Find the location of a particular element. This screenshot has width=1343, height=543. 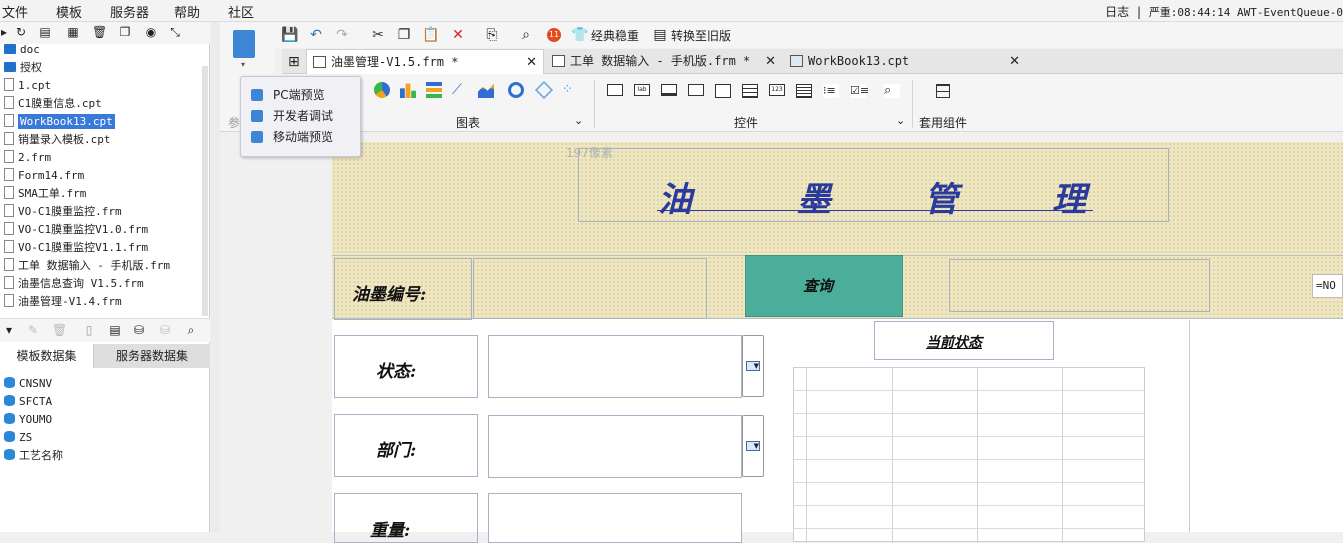

search-icon: ⌕ is located at coordinates (191, 330).